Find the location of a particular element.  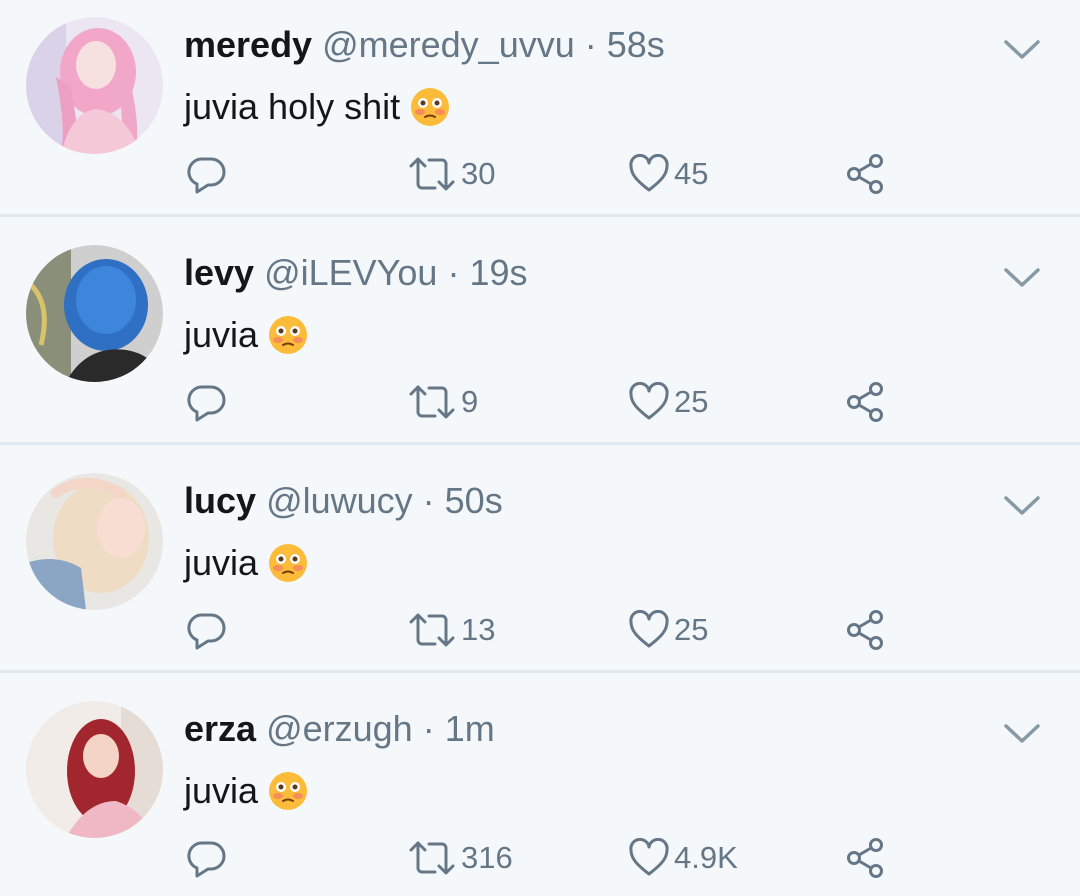

user-handle: @luwucy is located at coordinates (339, 500).